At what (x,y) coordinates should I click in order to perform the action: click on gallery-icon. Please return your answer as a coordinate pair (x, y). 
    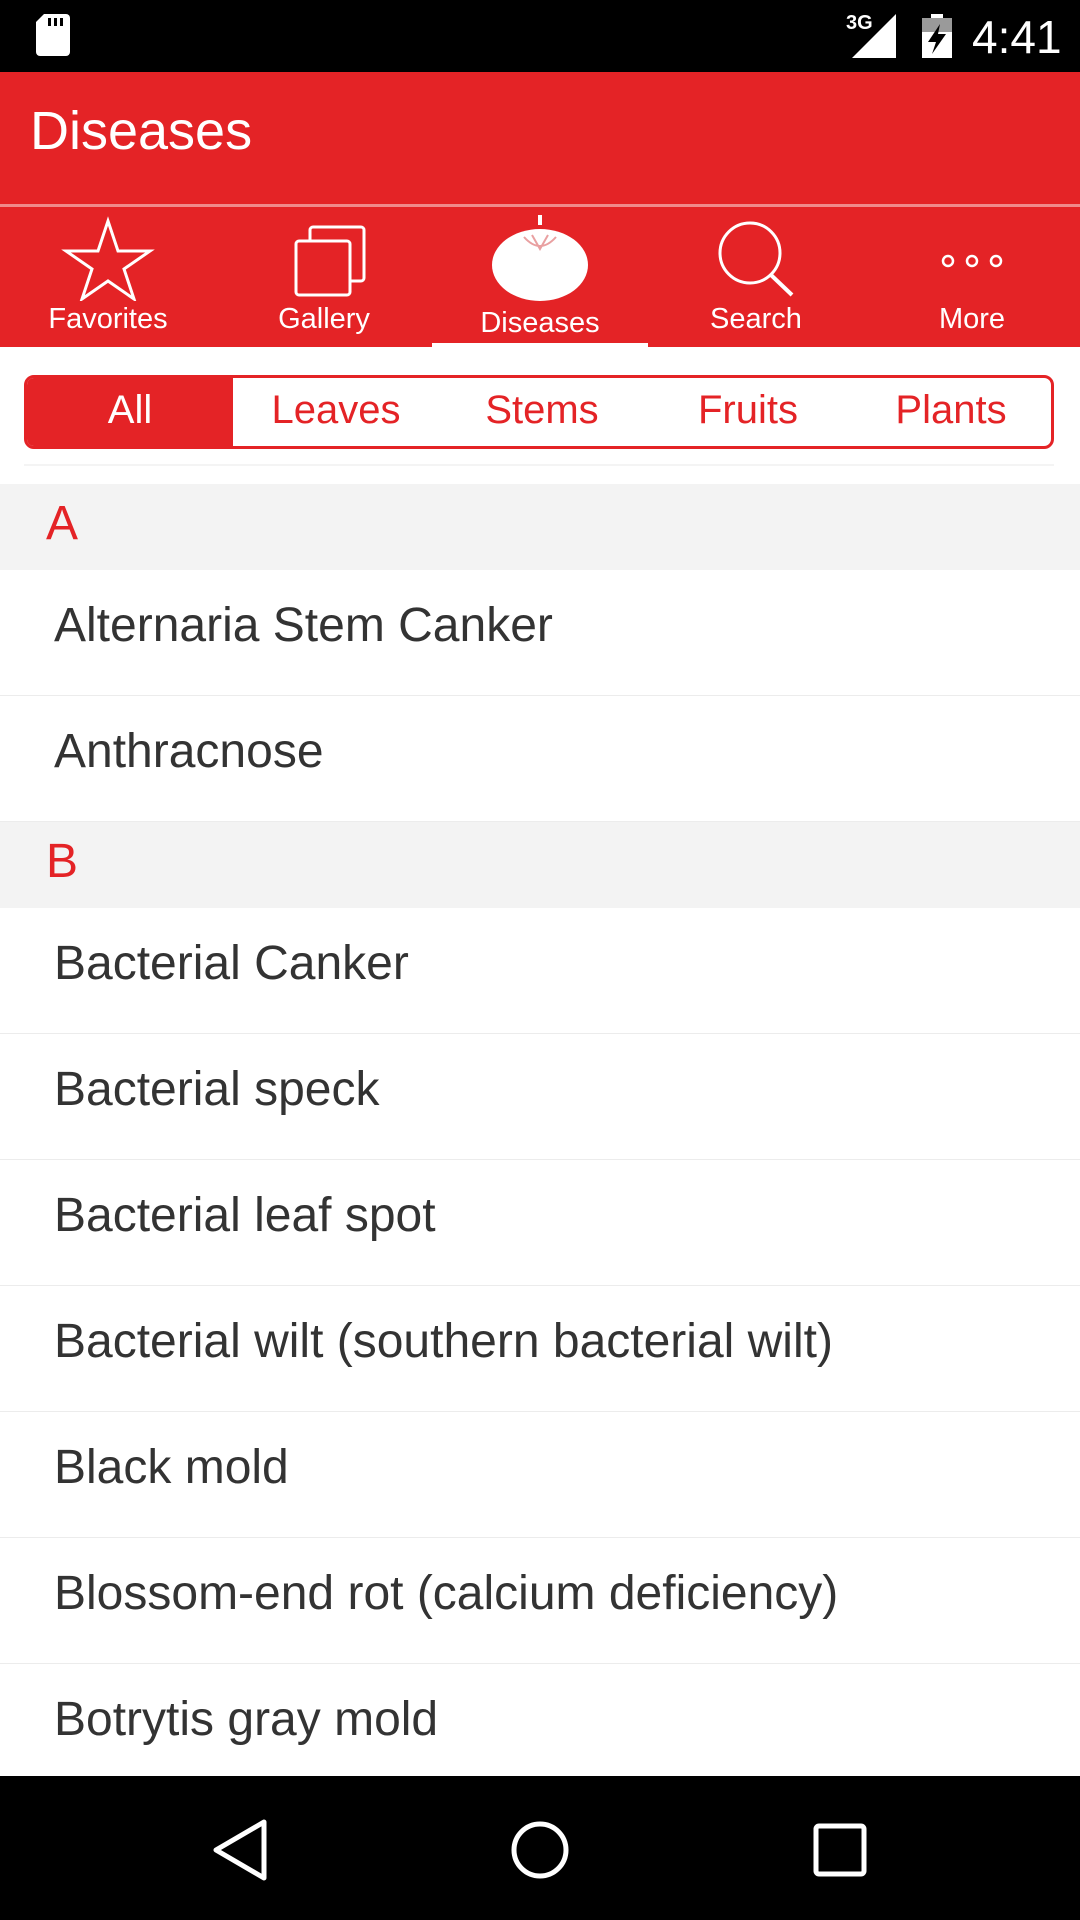
    Looking at the image, I should click on (330, 261).